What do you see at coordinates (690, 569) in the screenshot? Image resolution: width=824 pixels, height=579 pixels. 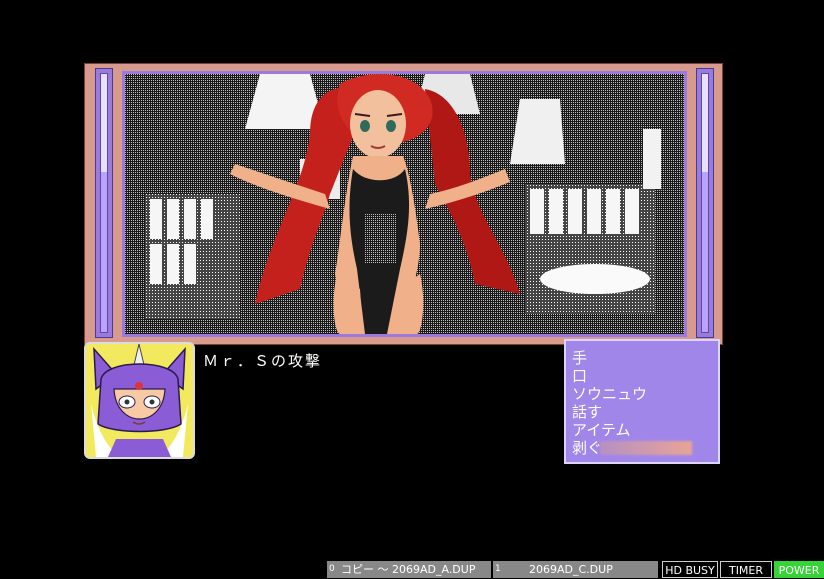 I see `hd-busy-indicator: HD BUSY` at bounding box center [690, 569].